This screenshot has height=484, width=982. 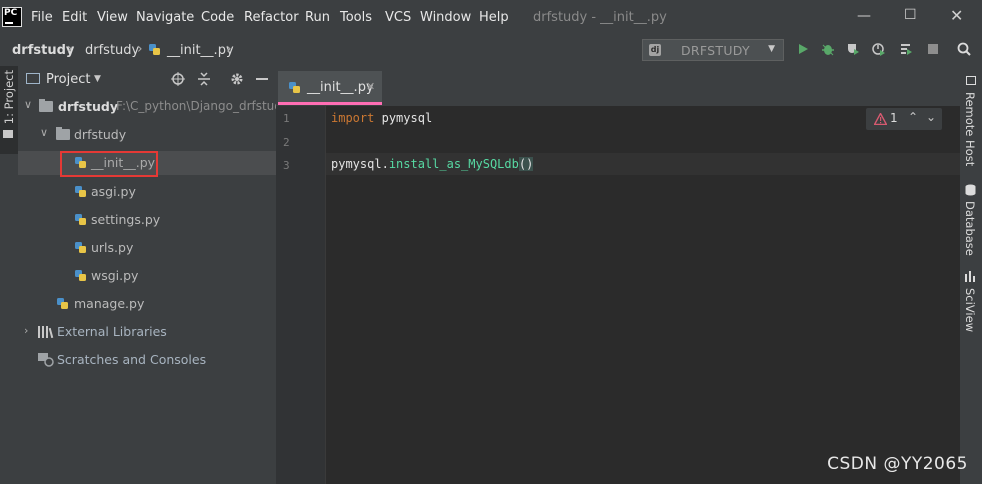 I want to click on active-tab-indicator, so click(x=330, y=103).